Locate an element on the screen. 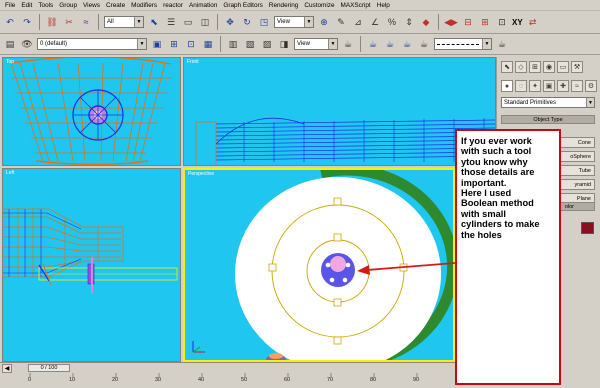 This screenshot has height=388, width=600. helpers-icon: ✚ is located at coordinates (563, 86).